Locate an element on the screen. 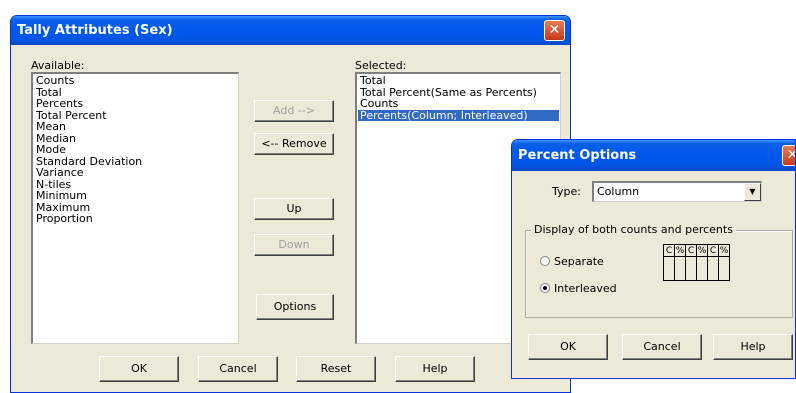 Image resolution: width=796 pixels, height=393 pixels. list-item: Proportion is located at coordinates (135, 219).